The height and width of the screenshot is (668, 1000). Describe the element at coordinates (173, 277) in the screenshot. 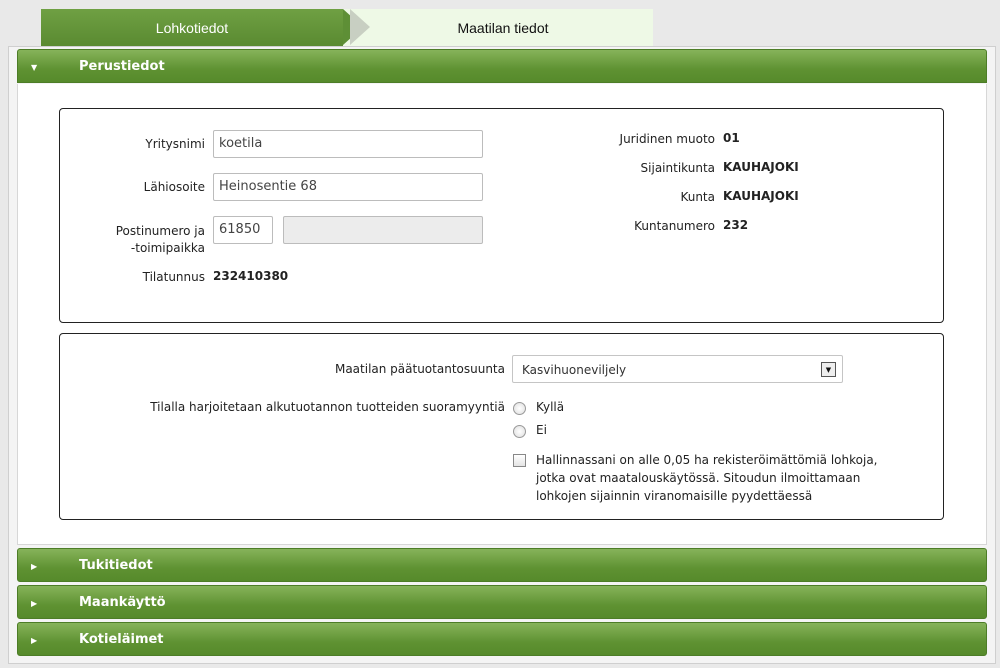

I see `farm-id-label: Tilatunnus` at that location.